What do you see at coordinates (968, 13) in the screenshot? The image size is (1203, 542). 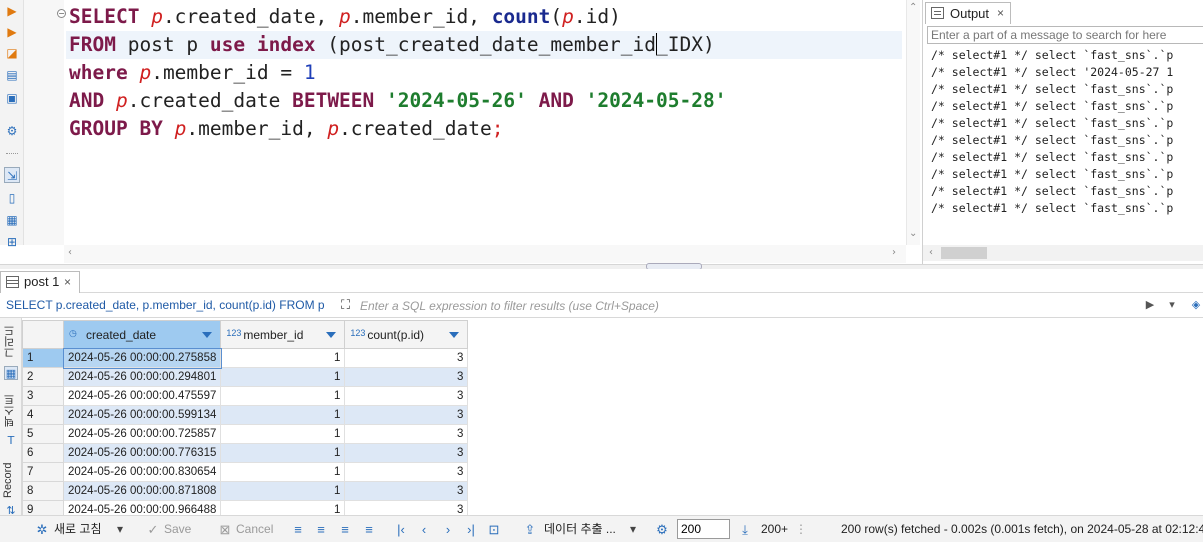 I see `tab-output: Output ×` at bounding box center [968, 13].